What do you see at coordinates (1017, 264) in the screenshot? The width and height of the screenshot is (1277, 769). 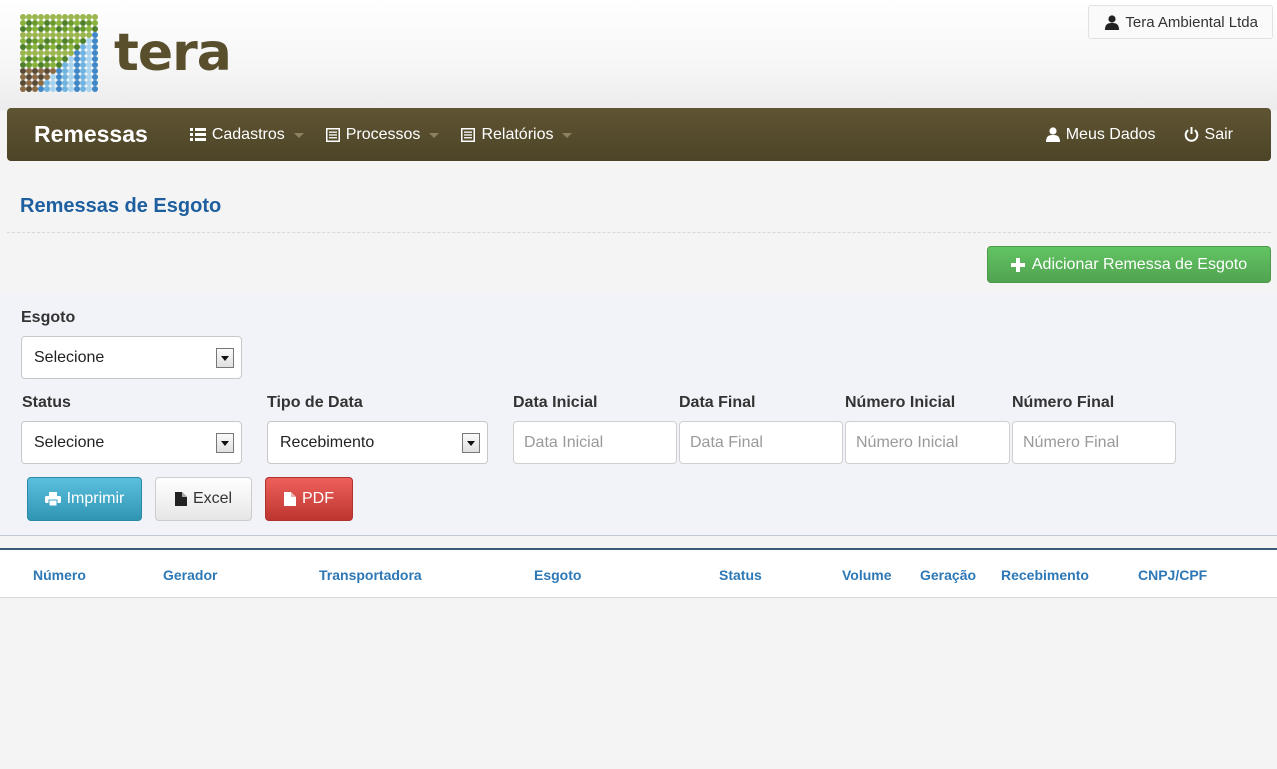 I see `plus-icon` at bounding box center [1017, 264].